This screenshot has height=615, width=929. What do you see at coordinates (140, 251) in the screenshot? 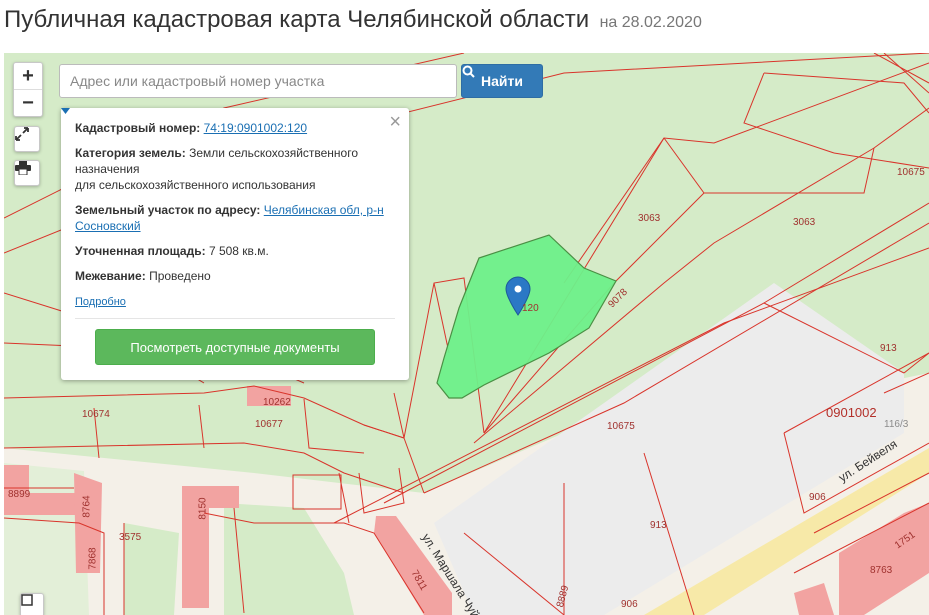
I see `area-label: Уточненная площадь:` at bounding box center [140, 251].